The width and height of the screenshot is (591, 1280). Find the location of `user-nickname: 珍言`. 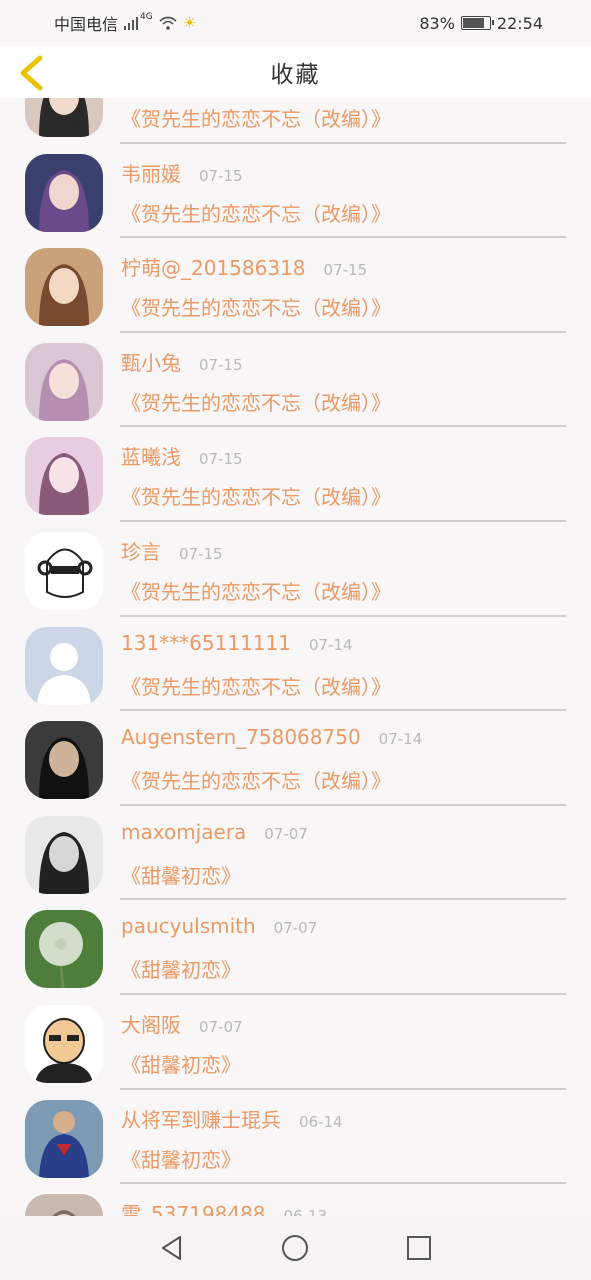

user-nickname: 珍言 is located at coordinates (141, 550).